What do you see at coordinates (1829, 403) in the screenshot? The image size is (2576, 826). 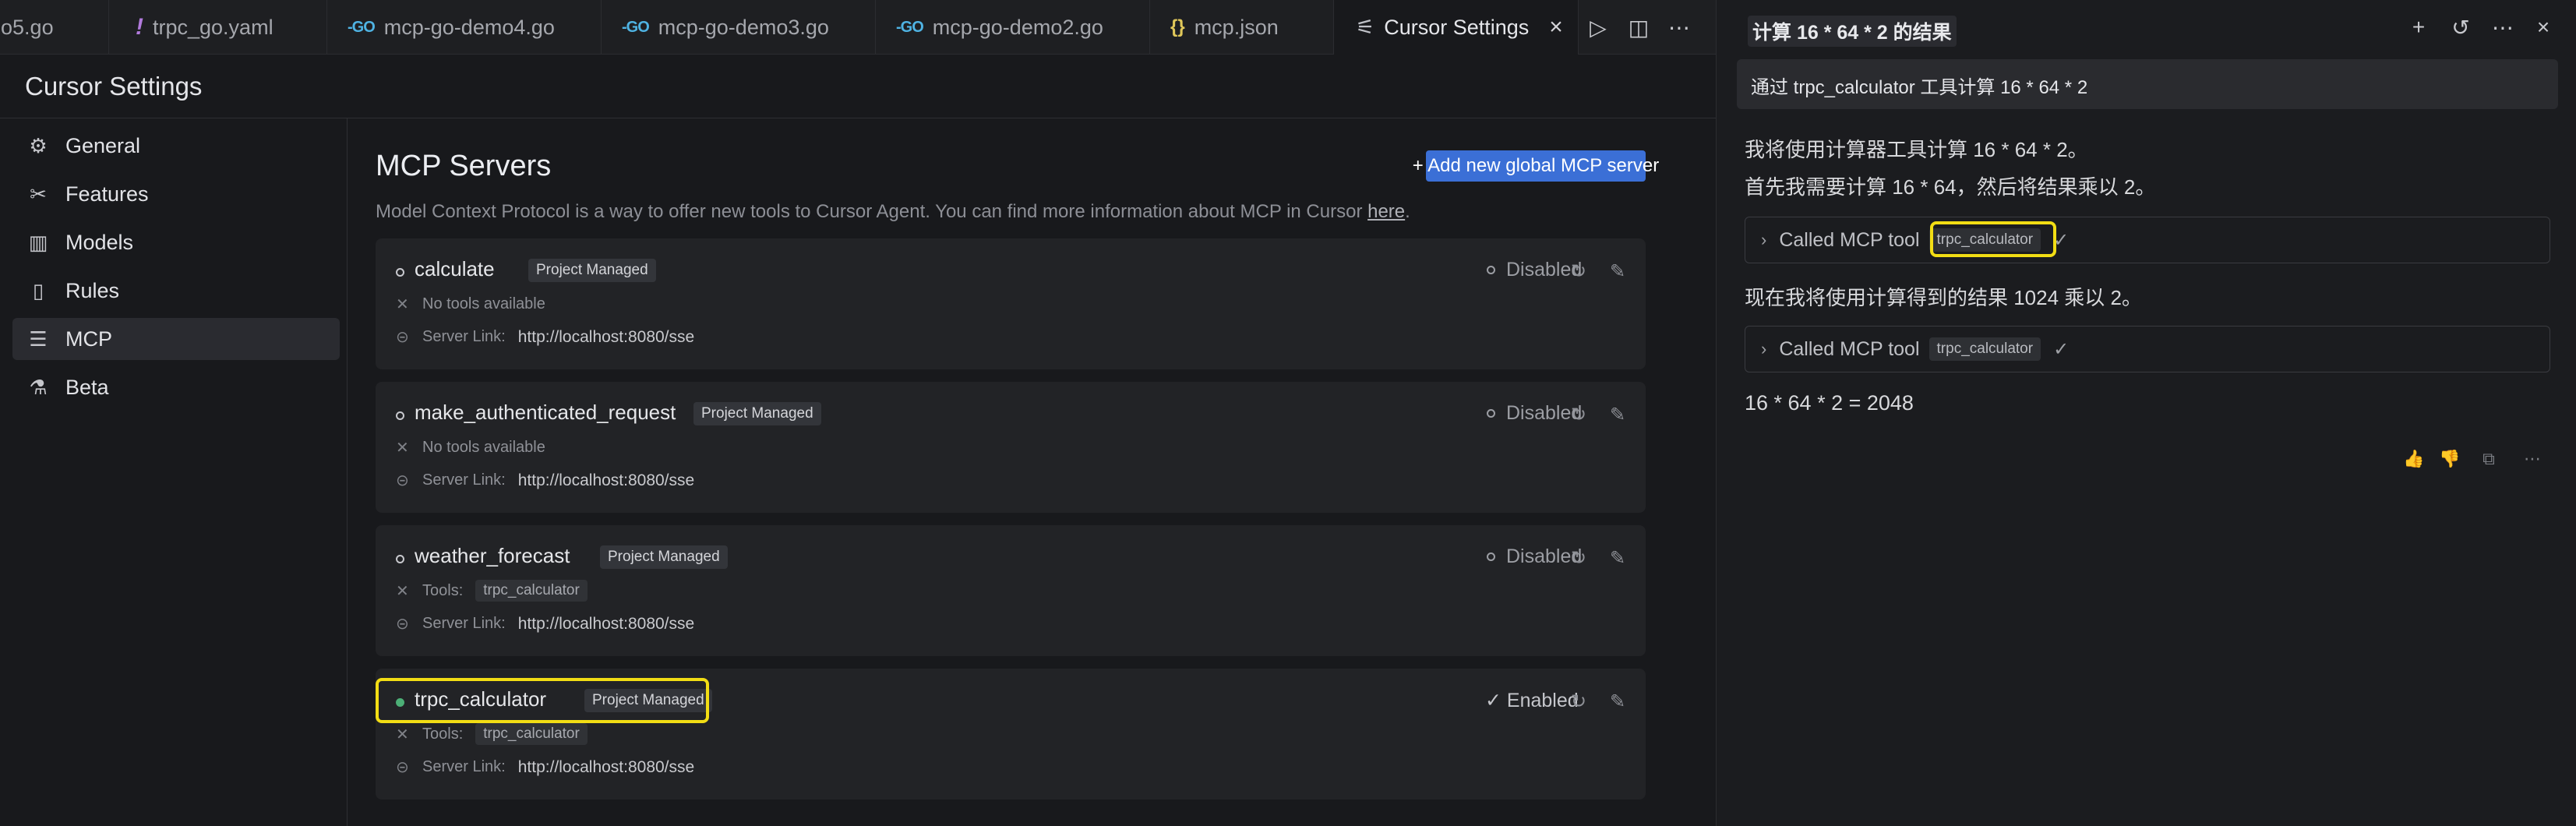 I see `assistant-result: 16 * 64 * 2 = 2048` at bounding box center [1829, 403].